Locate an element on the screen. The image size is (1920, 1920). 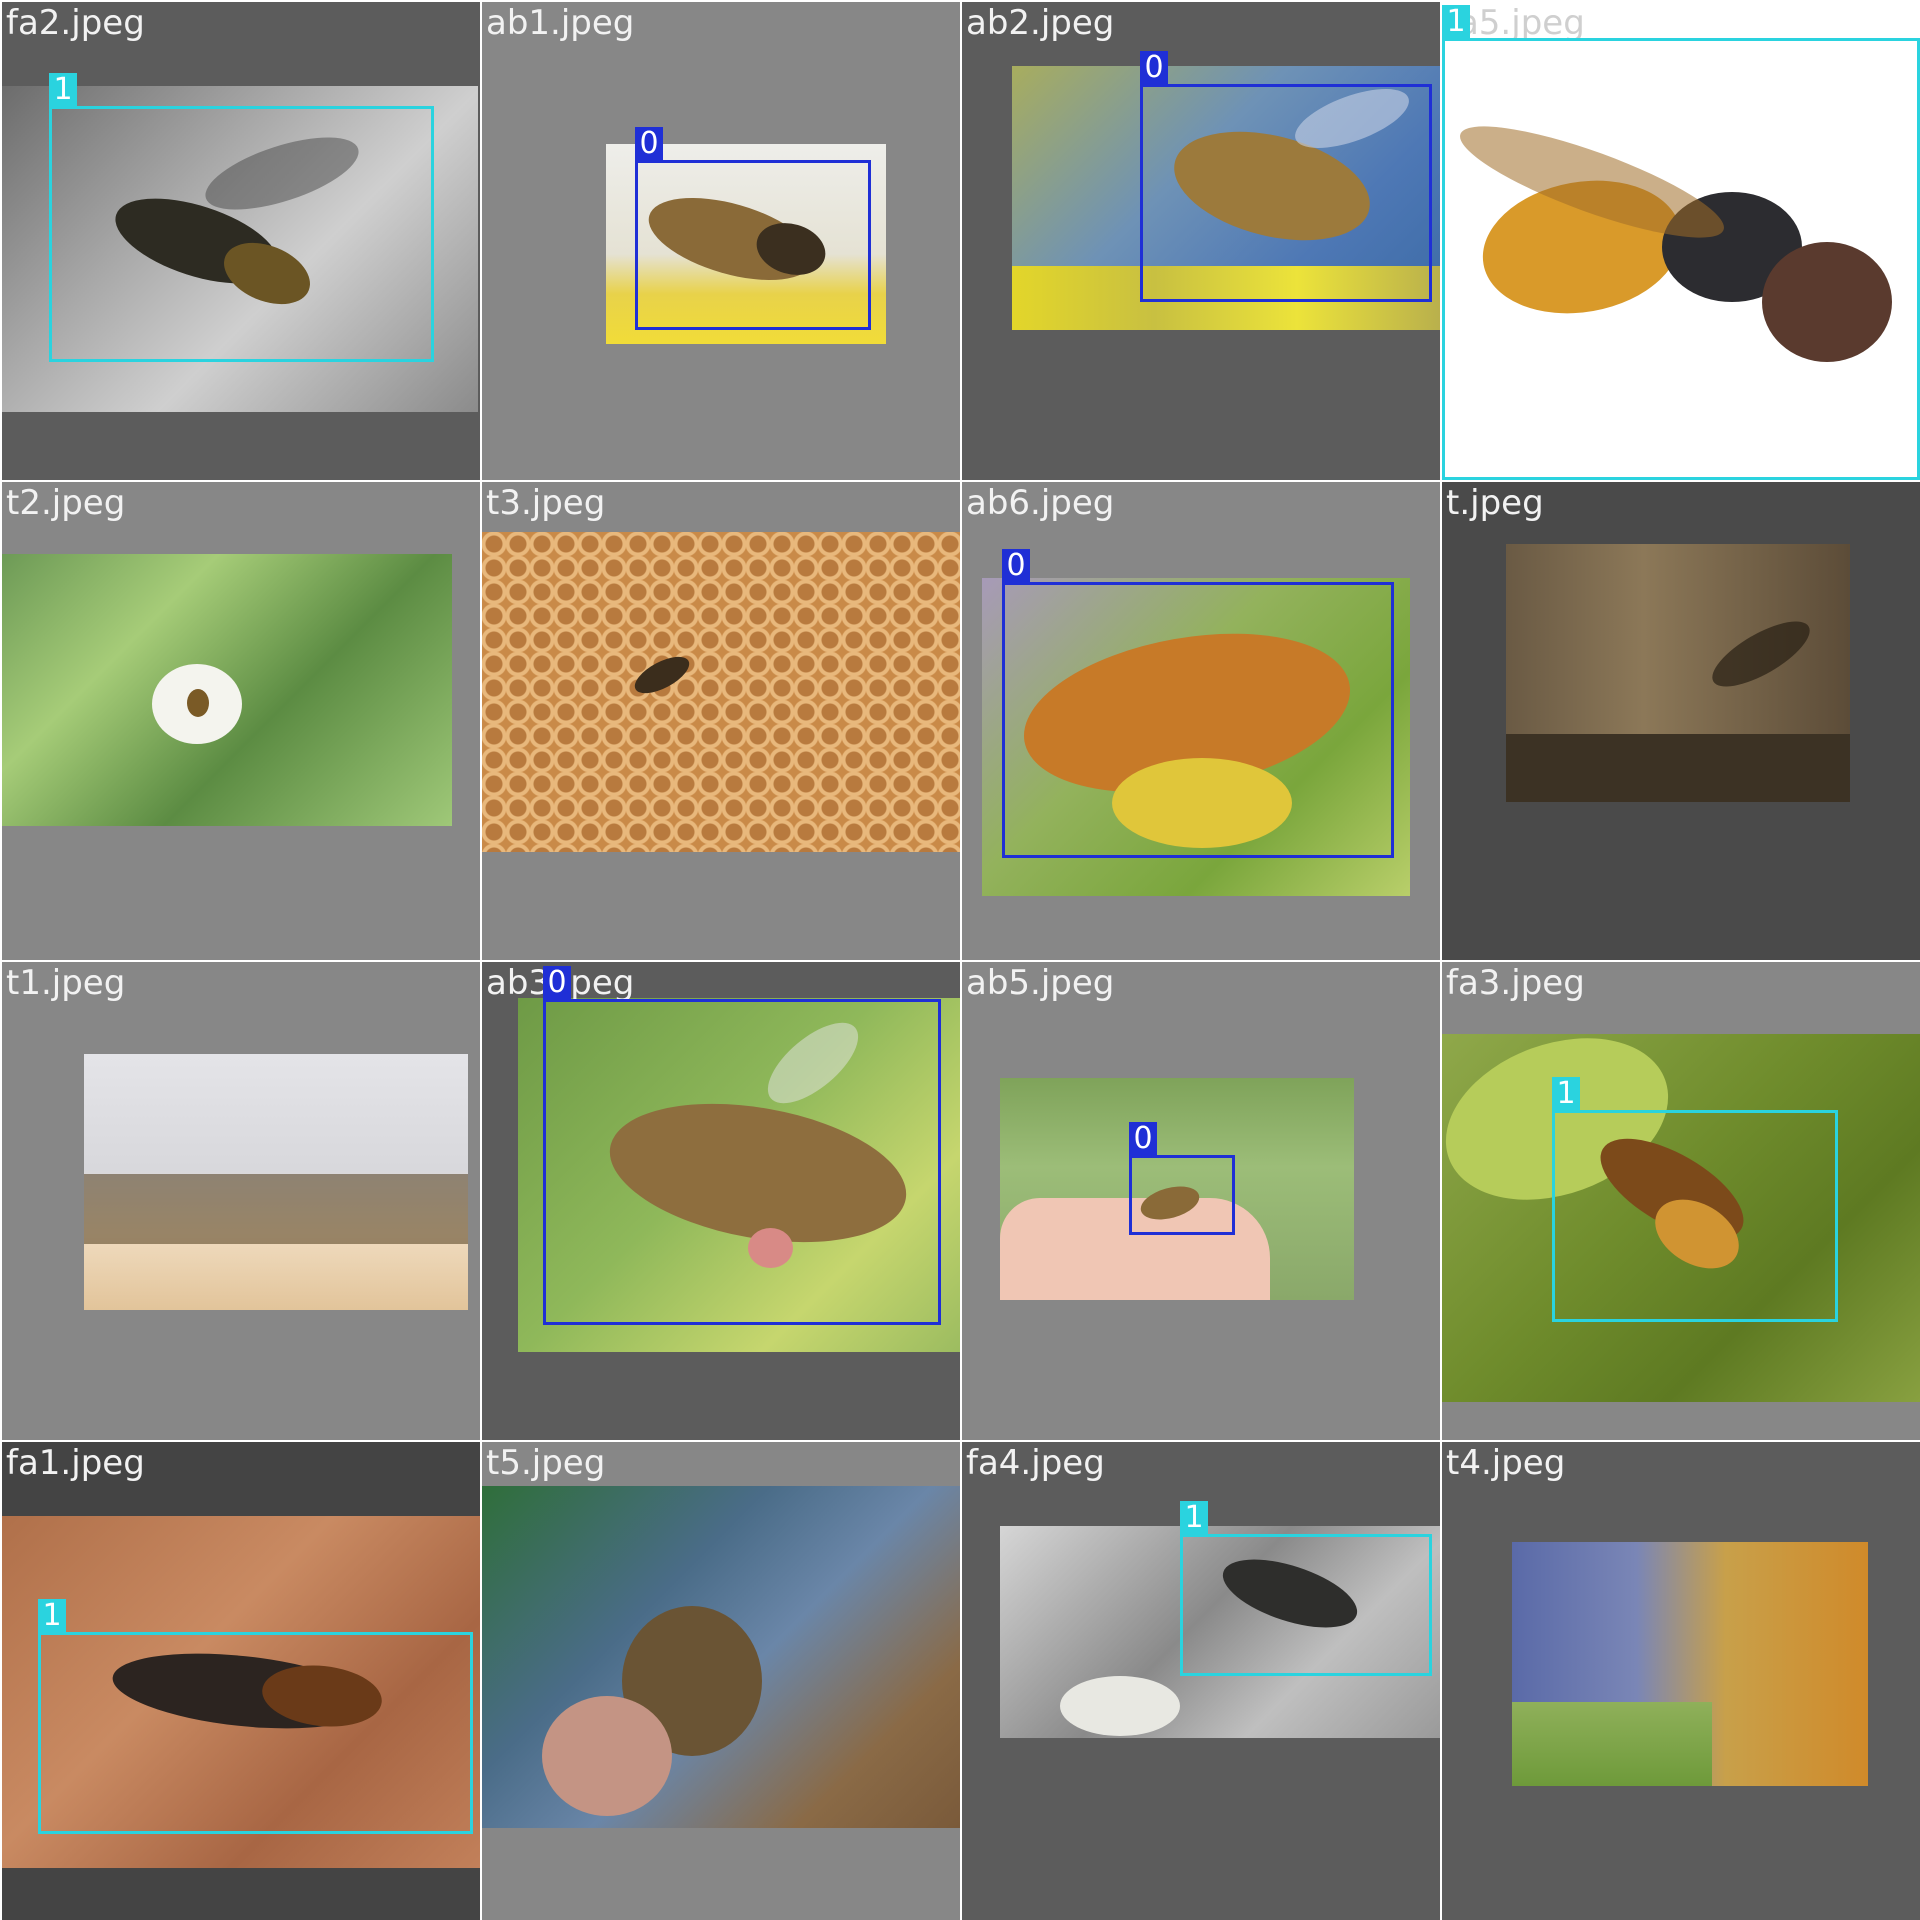
filename-label: ab6.jpeg is located at coordinates (1040, 503).